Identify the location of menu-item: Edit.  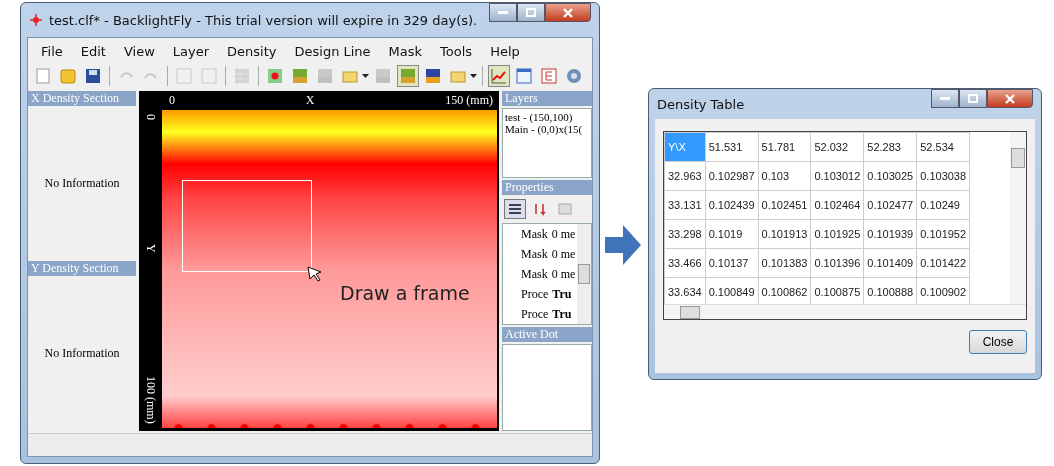
(93, 51).